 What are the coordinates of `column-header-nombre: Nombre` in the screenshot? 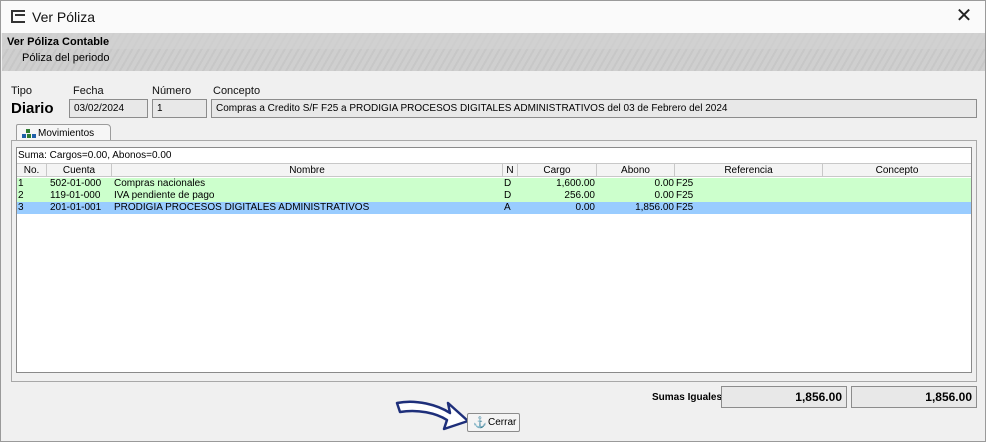 It's located at (307, 170).